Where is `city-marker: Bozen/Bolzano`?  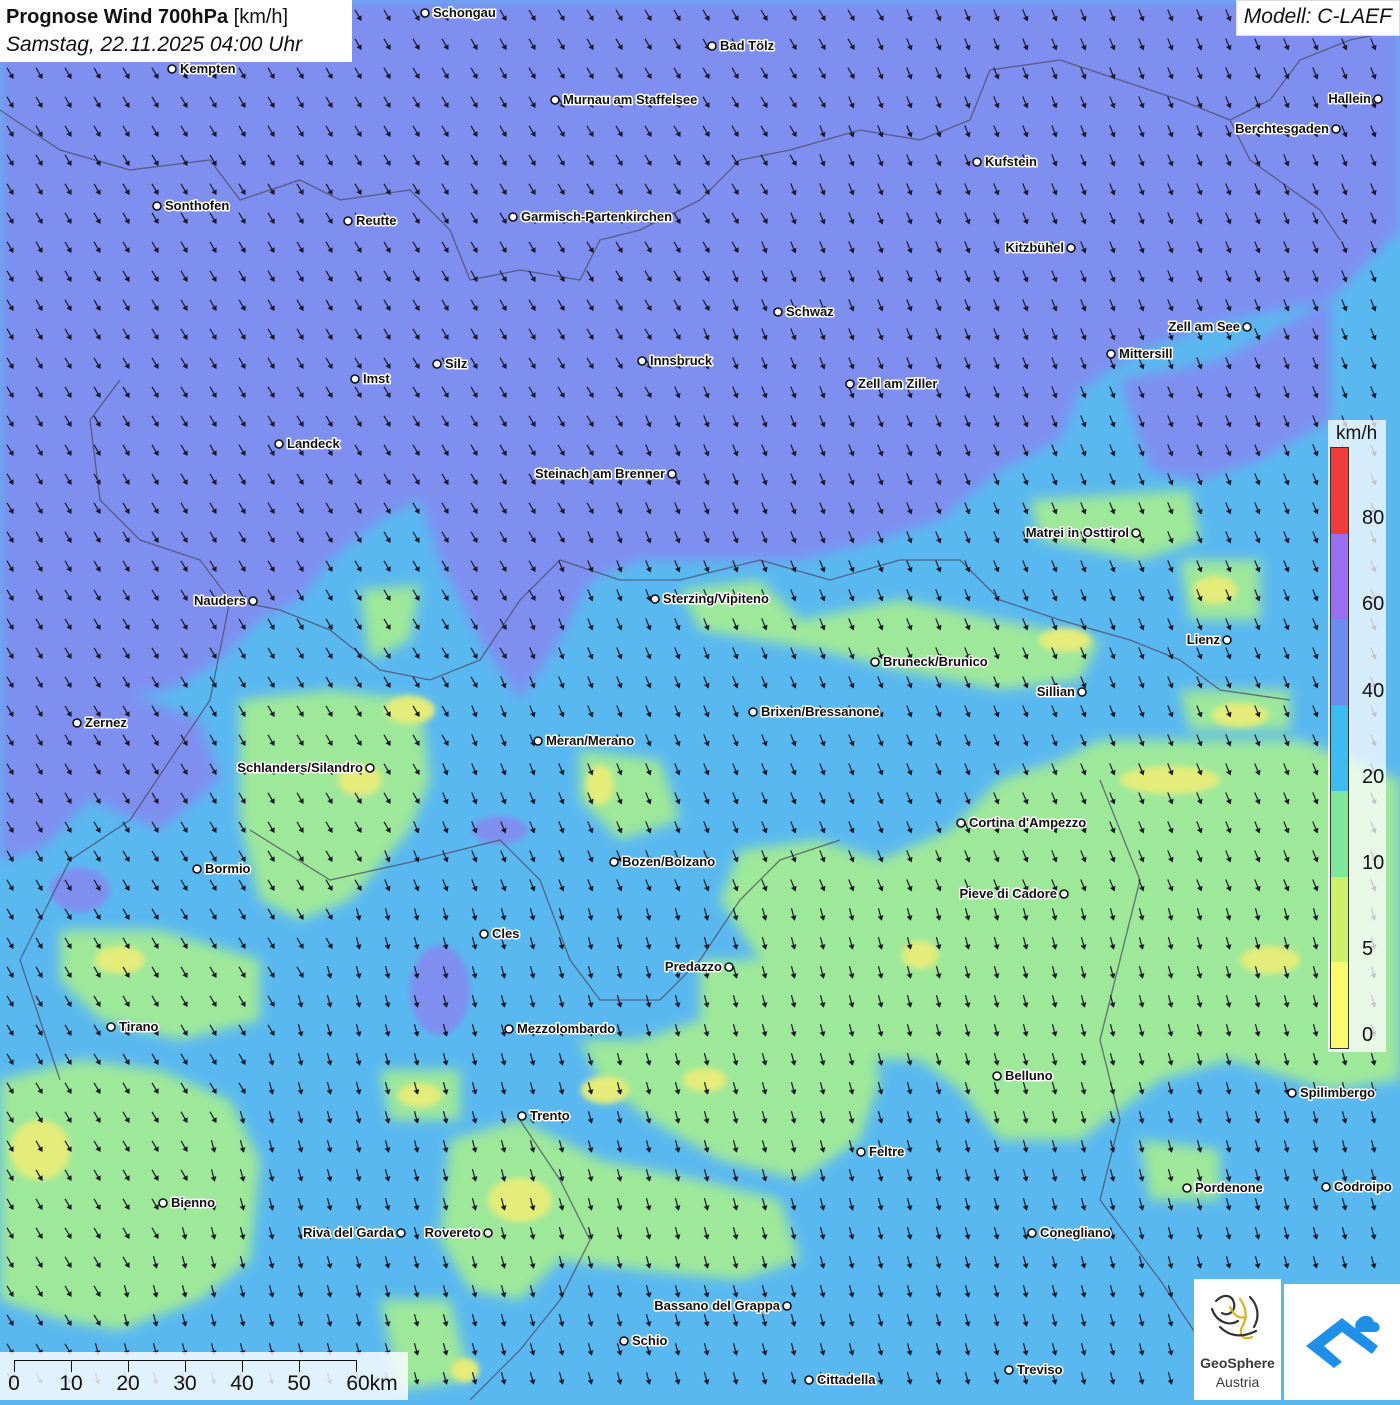
city-marker: Bozen/Bolzano is located at coordinates (663, 862).